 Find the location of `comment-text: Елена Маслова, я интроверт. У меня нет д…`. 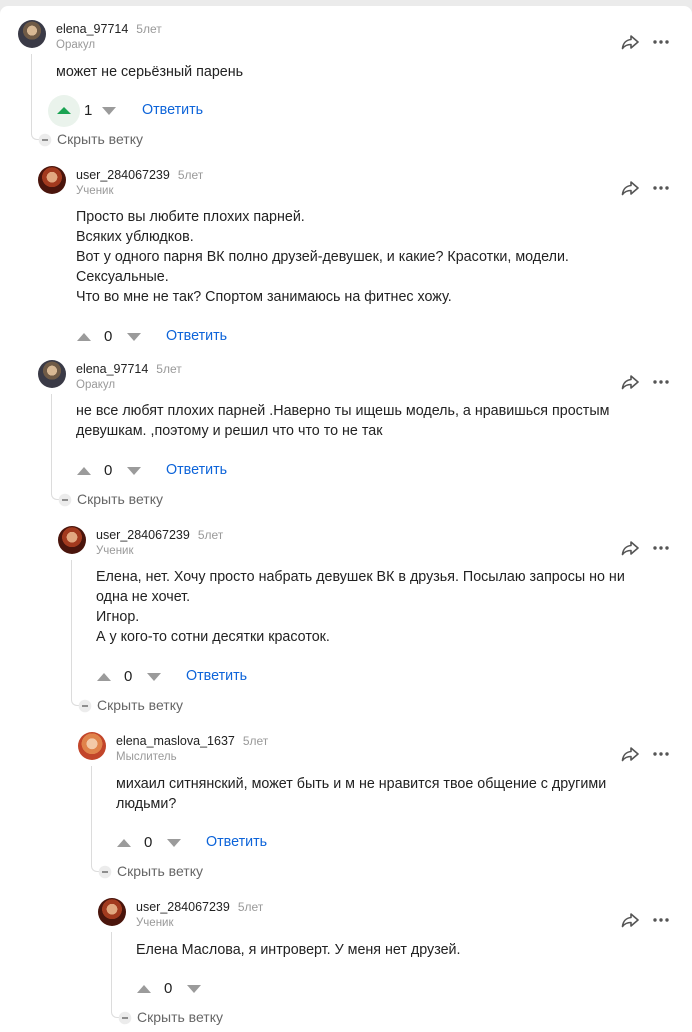

comment-text: Елена Маслова, я интроверт. У меня нет д… is located at coordinates (298, 950).